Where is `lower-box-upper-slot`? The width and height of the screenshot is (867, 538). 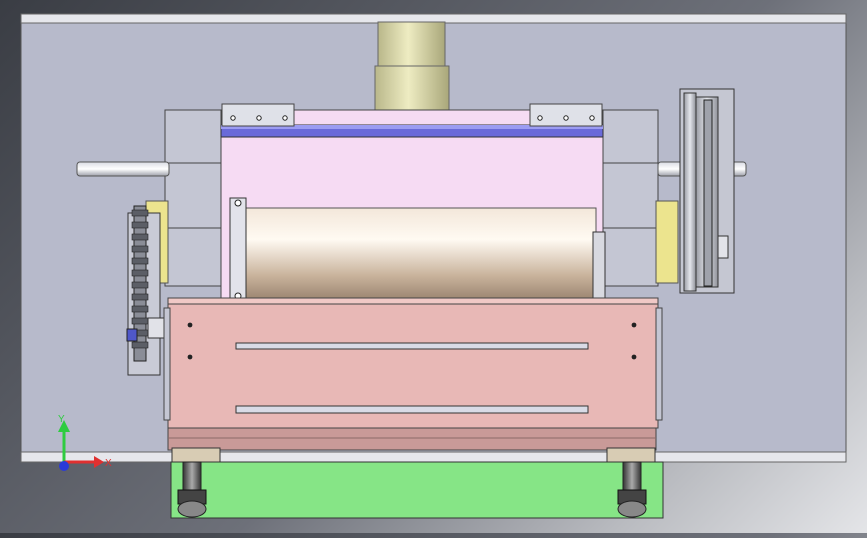 lower-box-upper-slot is located at coordinates (412, 346).